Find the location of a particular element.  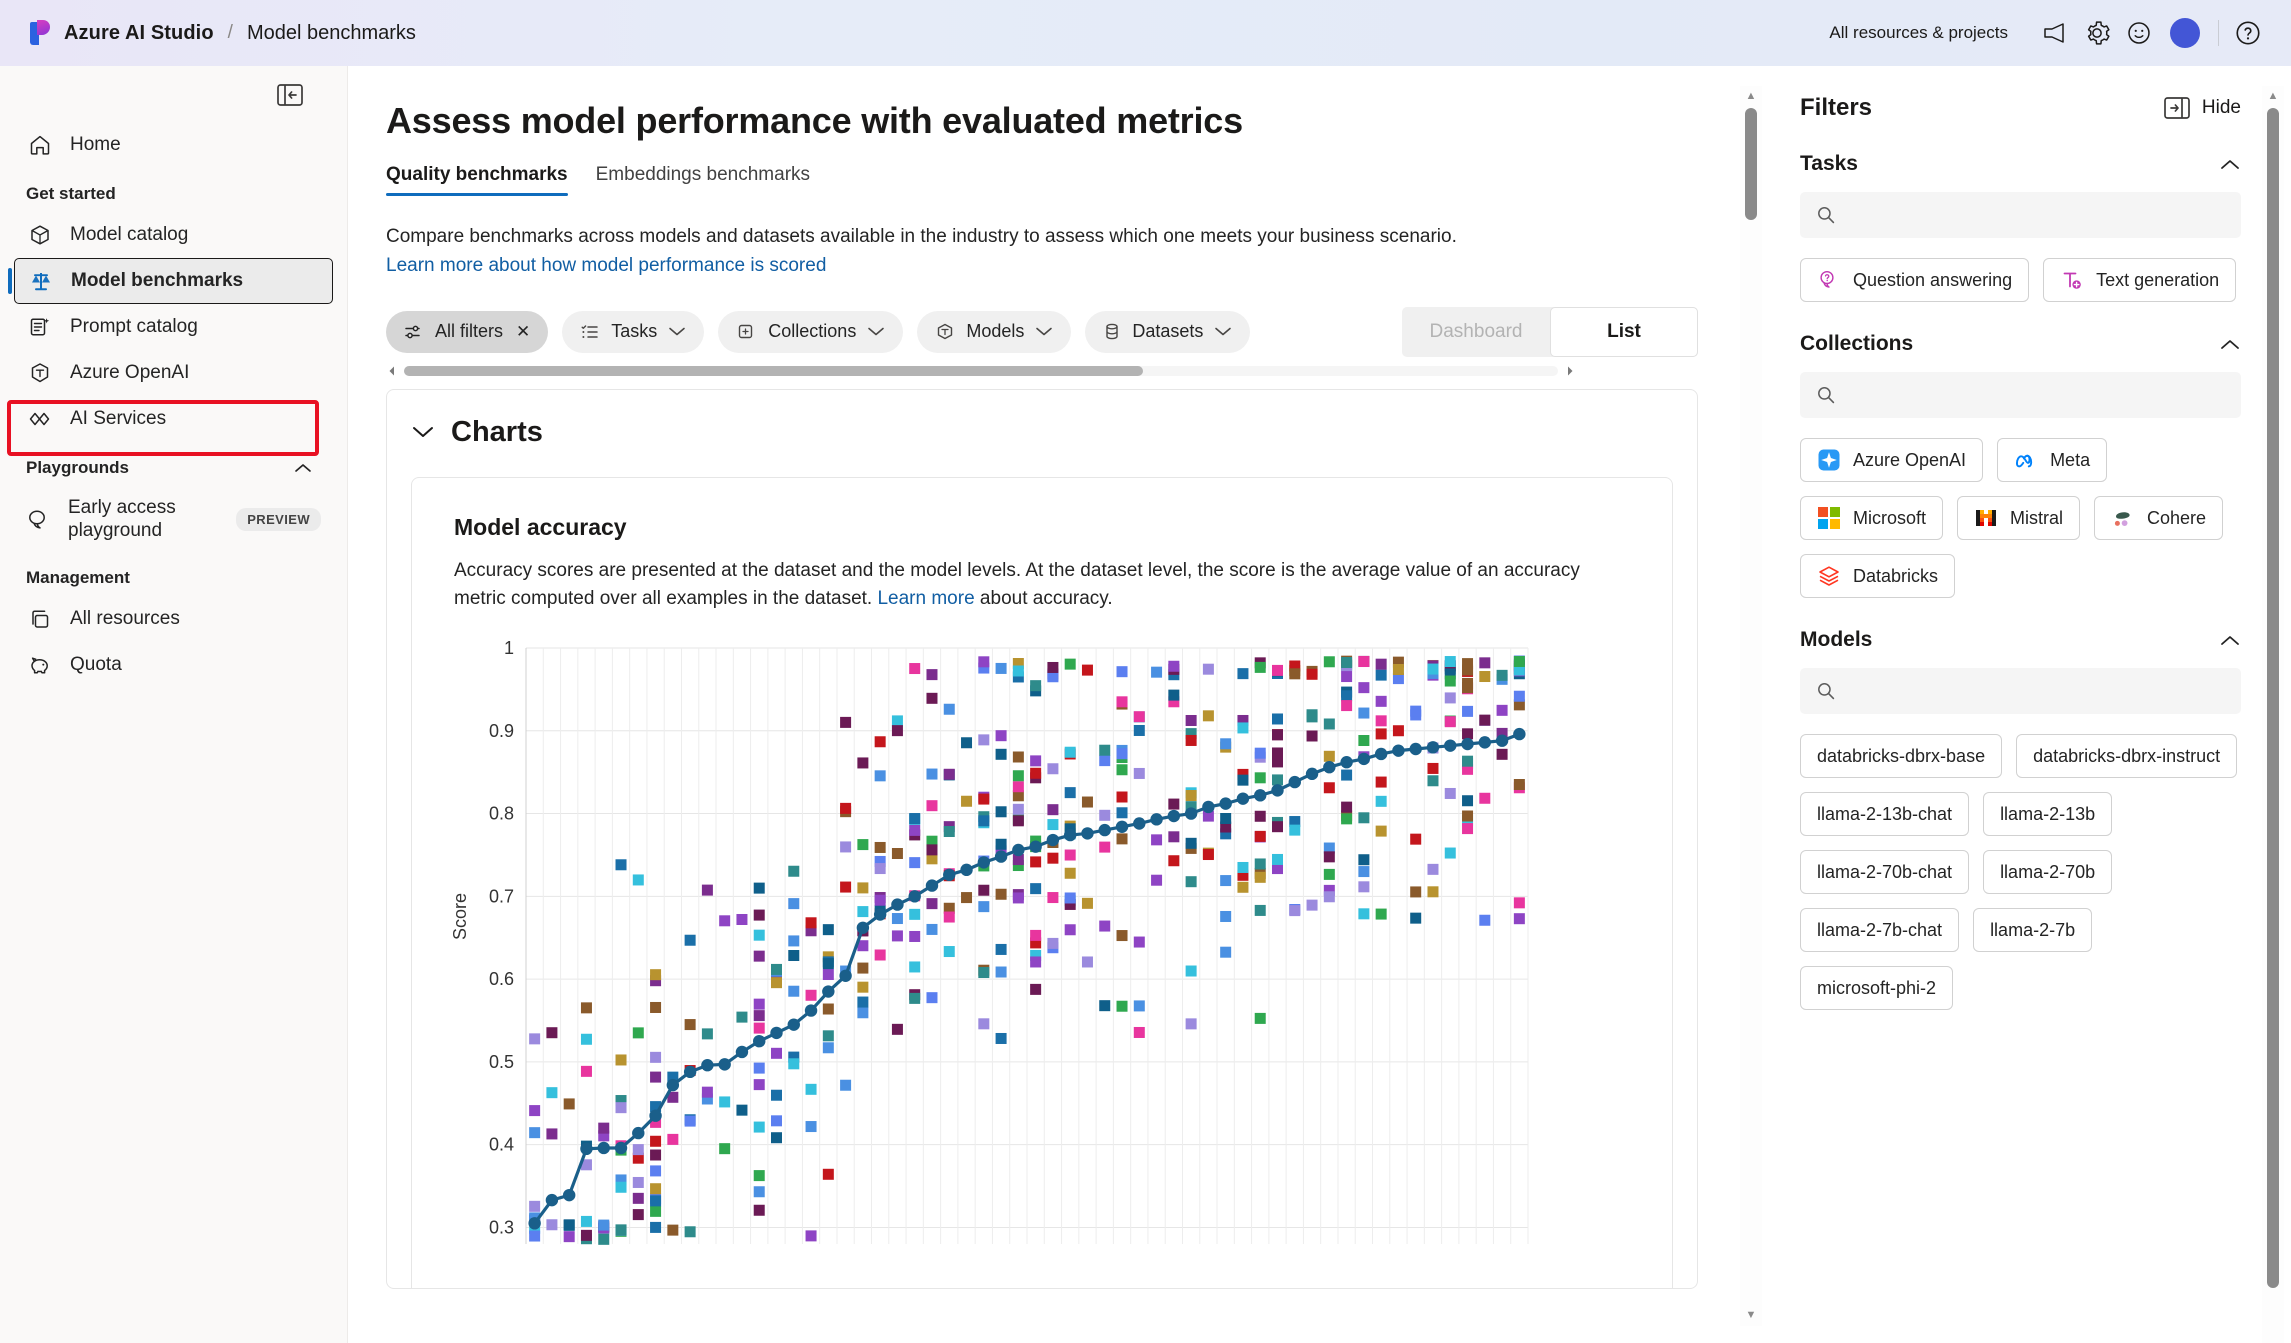

models-search-box is located at coordinates (2020, 691).